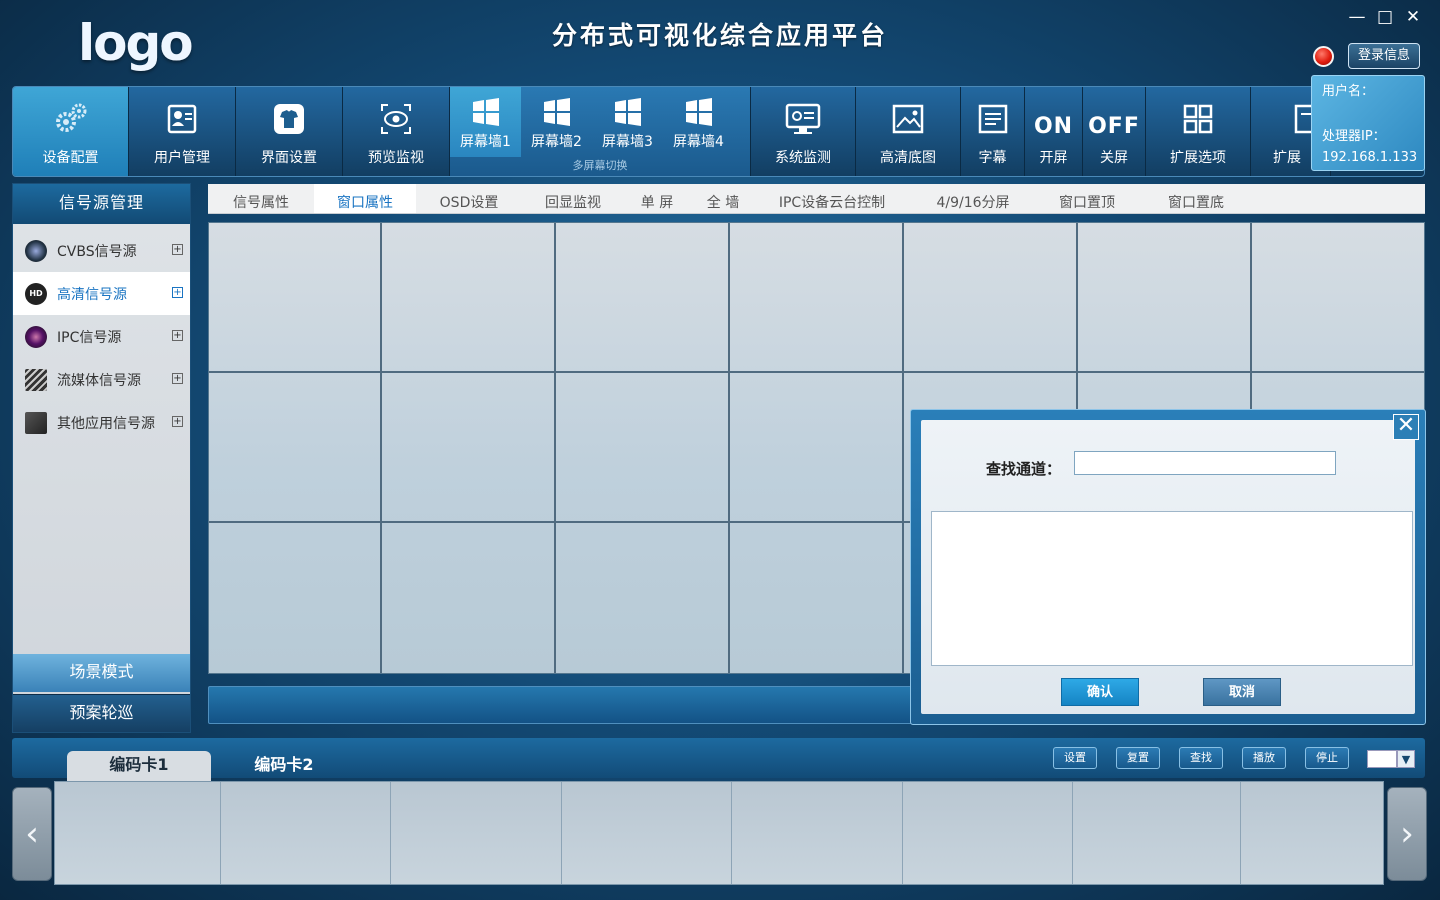 Image resolution: width=1440 pixels, height=900 pixels. What do you see at coordinates (908, 119) in the screenshot?
I see `image-icon` at bounding box center [908, 119].